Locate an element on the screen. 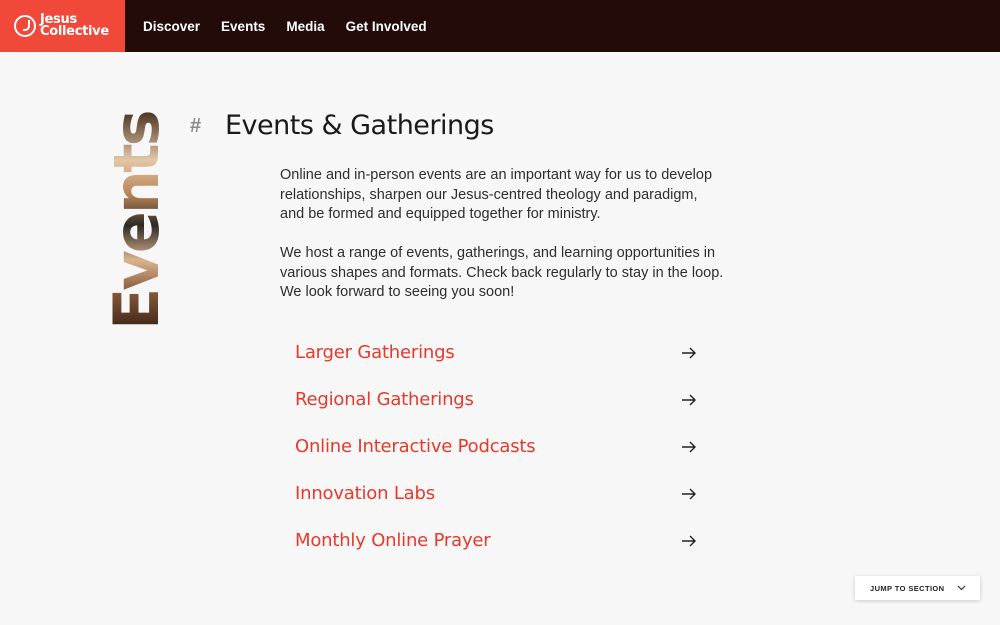 This screenshot has width=1000, height=625. chevron-down-icon is located at coordinates (961, 588).